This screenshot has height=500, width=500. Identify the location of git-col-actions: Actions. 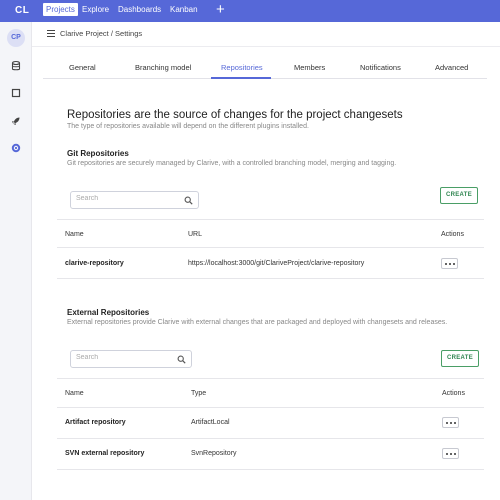
(452, 234).